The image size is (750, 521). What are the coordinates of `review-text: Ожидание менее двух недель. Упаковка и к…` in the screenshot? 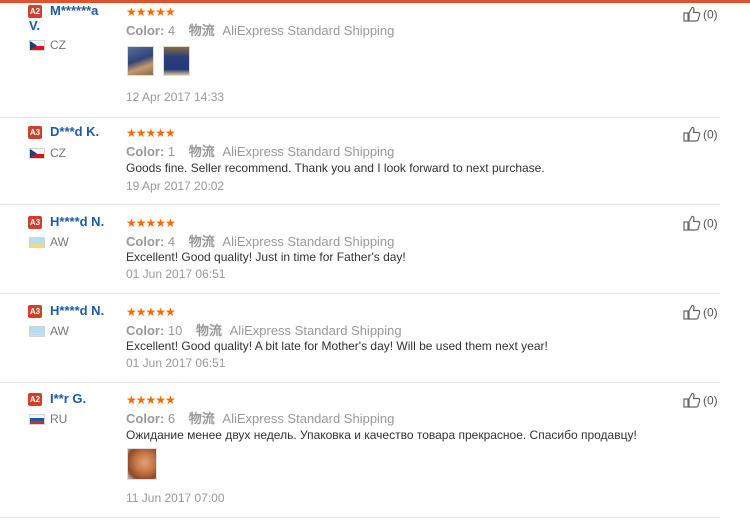 It's located at (381, 435).